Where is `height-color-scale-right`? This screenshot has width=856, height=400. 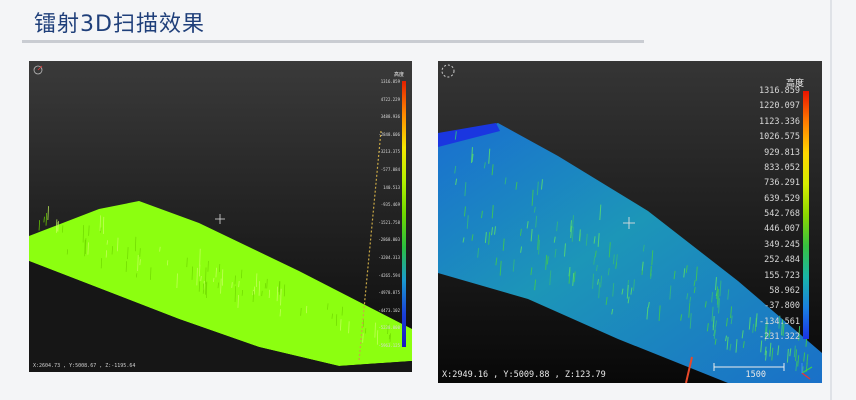
height-color-scale-right is located at coordinates (806, 215).